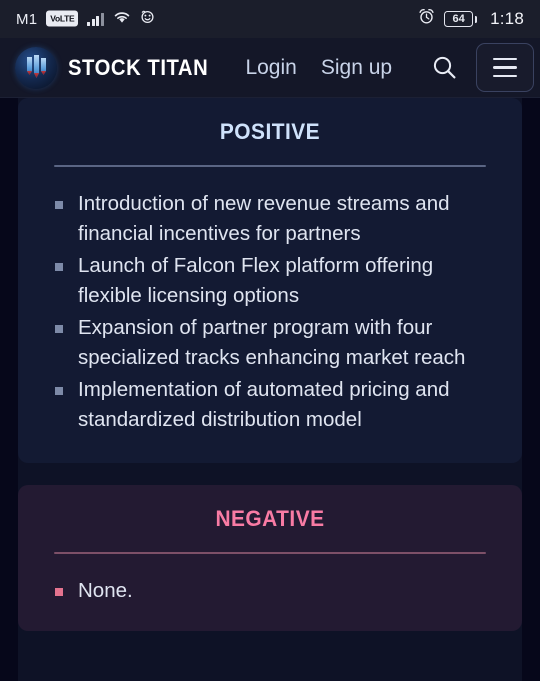  I want to click on brand-home-link: STOCK TITAN, so click(117, 67).